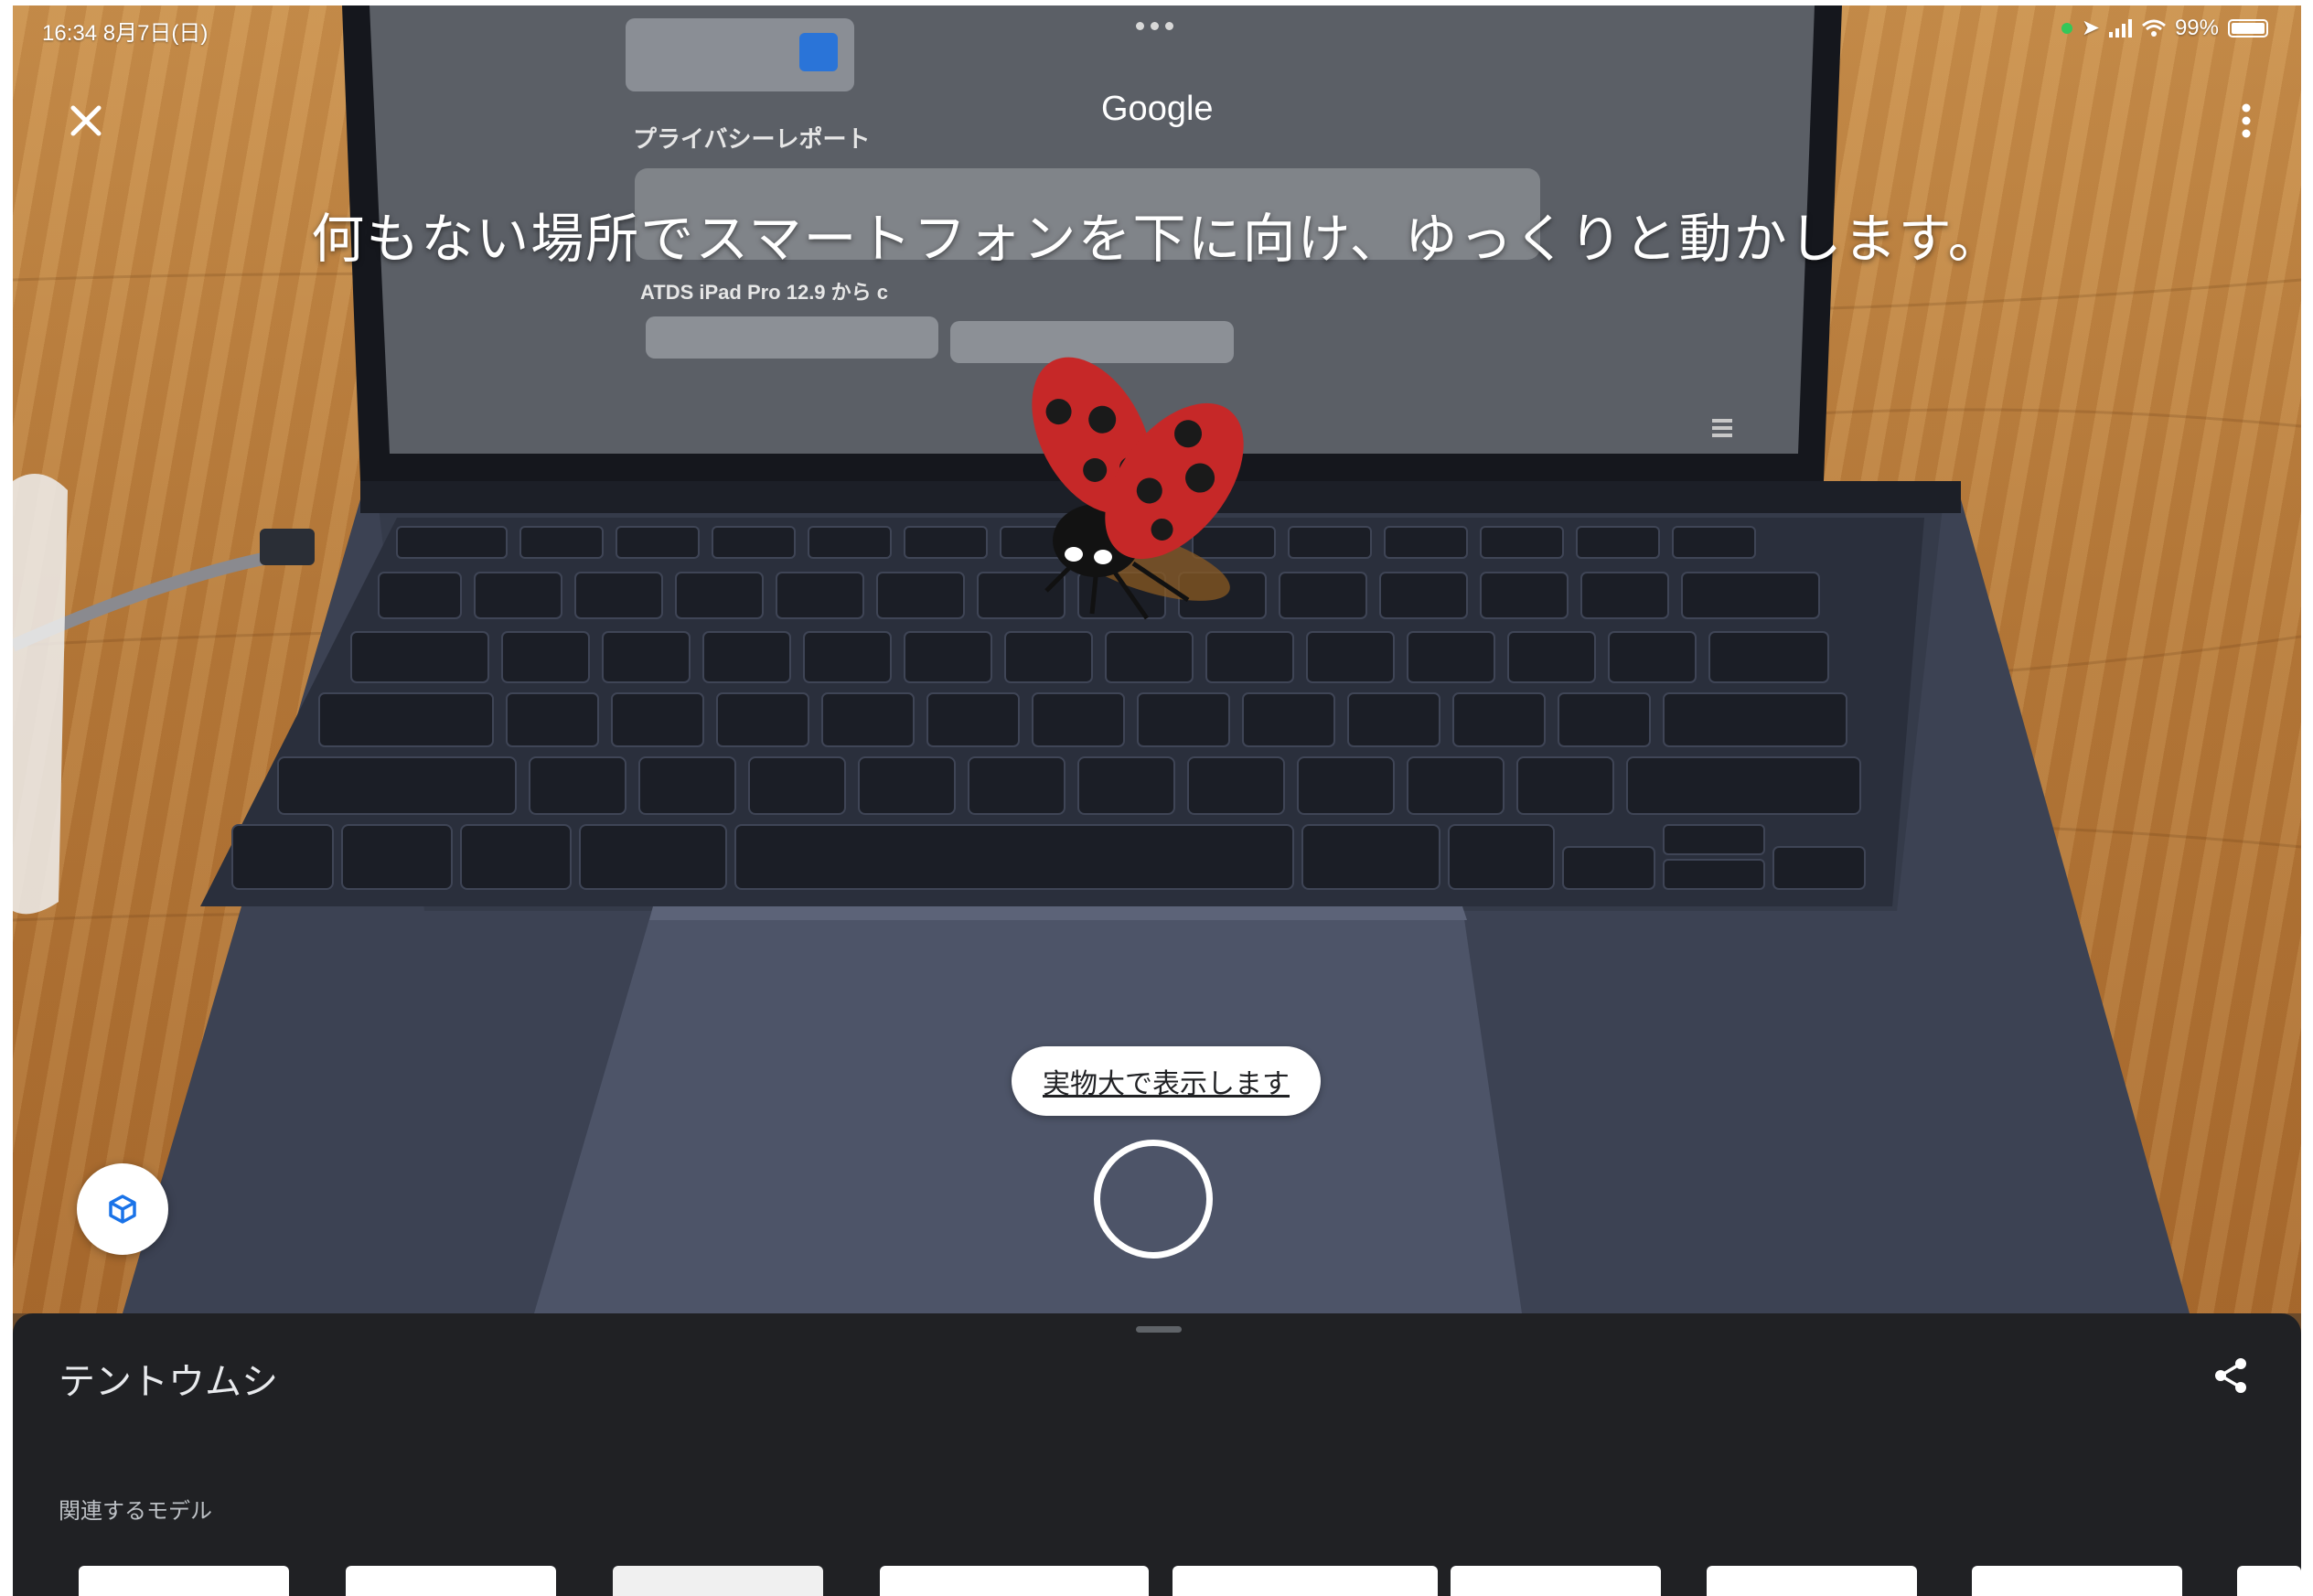 The image size is (2313, 1596). Describe the element at coordinates (2066, 28) in the screenshot. I see `camera-indicator-icon` at that location.